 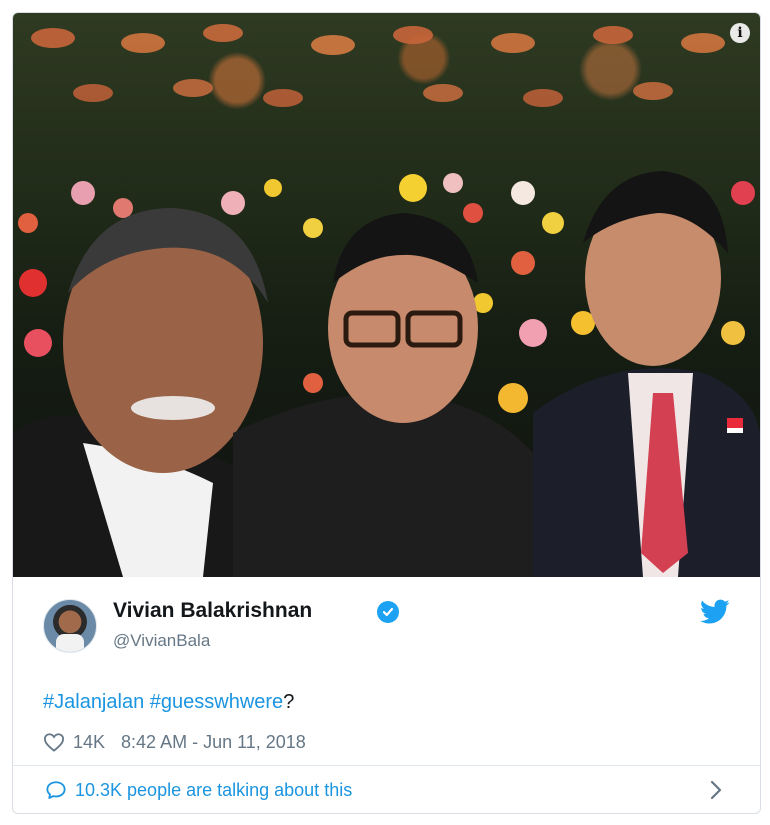 What do you see at coordinates (214, 789) in the screenshot?
I see `conversation-label: 10.3K people are talking about this` at bounding box center [214, 789].